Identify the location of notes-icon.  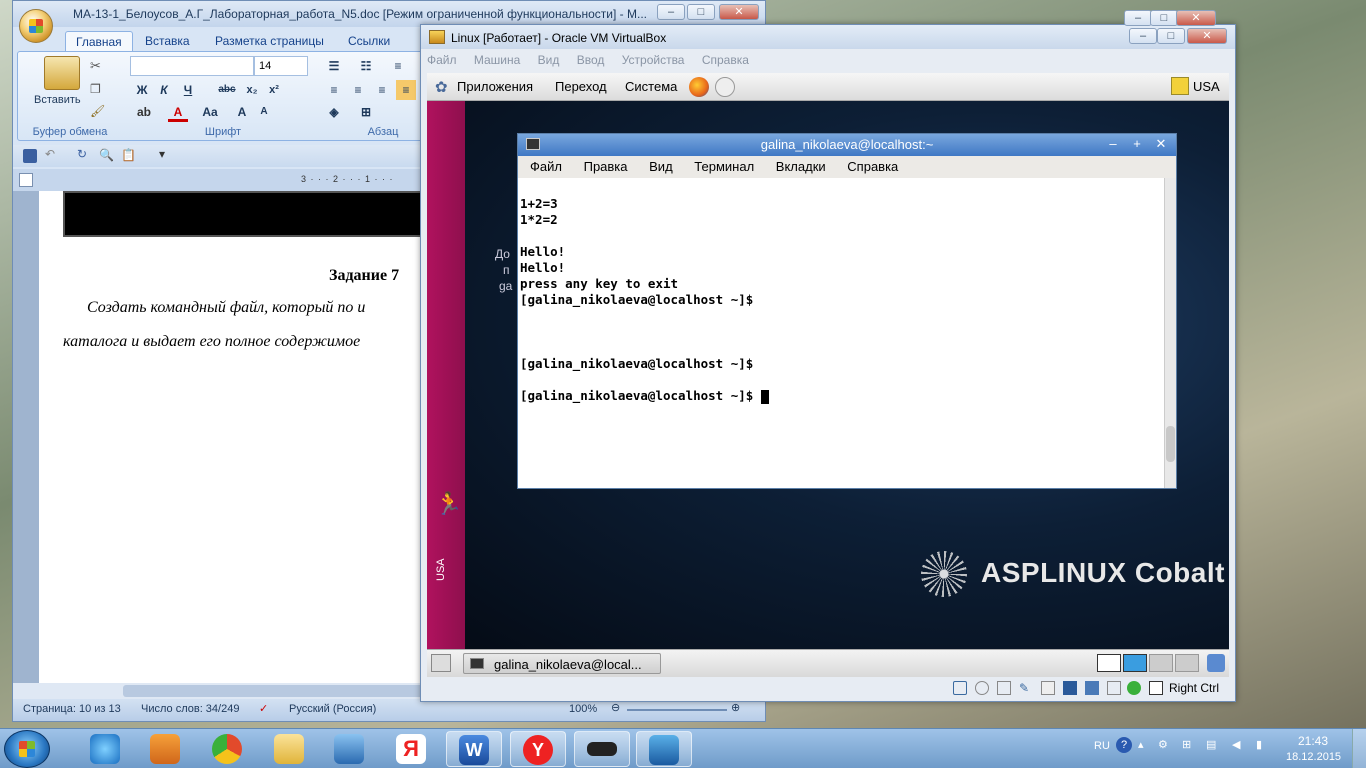
(1180, 86).